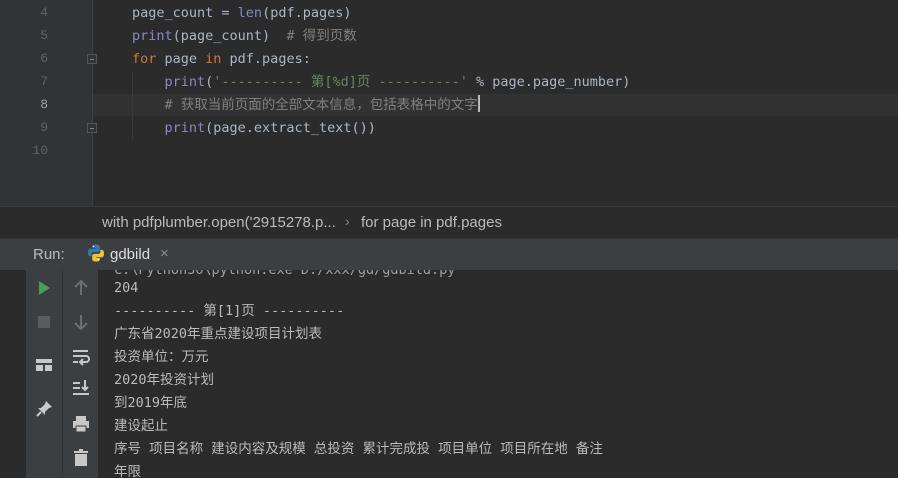  I want to click on line-number-gutter: 4 5 6 7 8 9 10, so click(46, 103).